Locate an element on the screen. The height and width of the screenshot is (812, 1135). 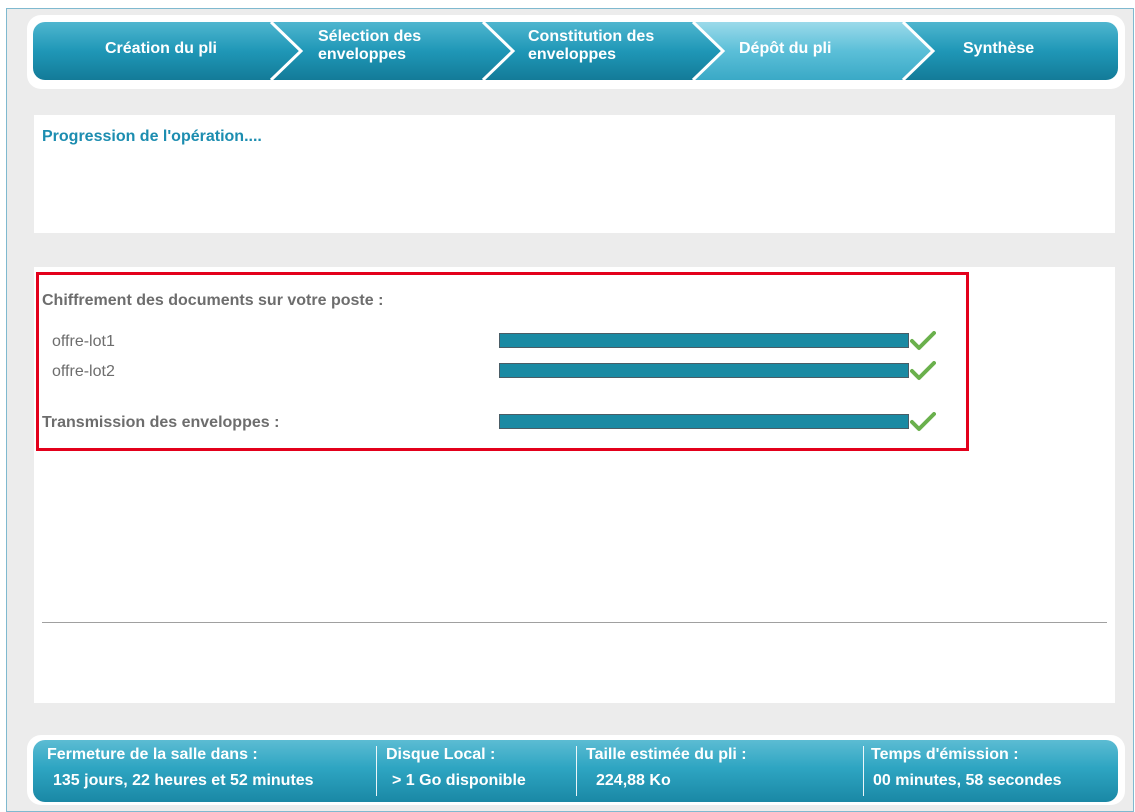
disk-label: Disque Local : is located at coordinates (441, 754).